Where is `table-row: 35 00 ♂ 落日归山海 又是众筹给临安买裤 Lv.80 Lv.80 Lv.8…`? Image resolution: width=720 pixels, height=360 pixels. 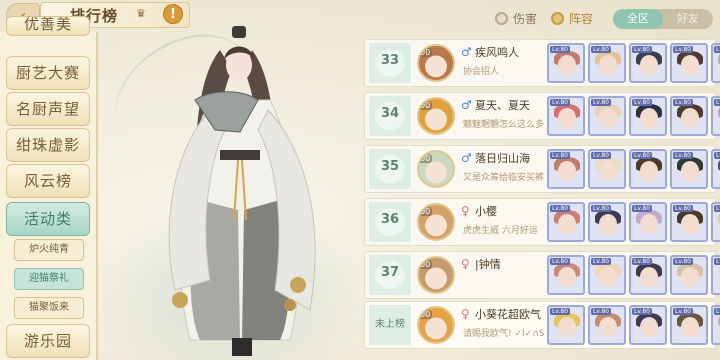
table-row: 35 00 ♂ 落日归山海 又是众筹给临安买裤 Lv.80 Lv.80 Lv.8… is located at coordinates (542, 169).